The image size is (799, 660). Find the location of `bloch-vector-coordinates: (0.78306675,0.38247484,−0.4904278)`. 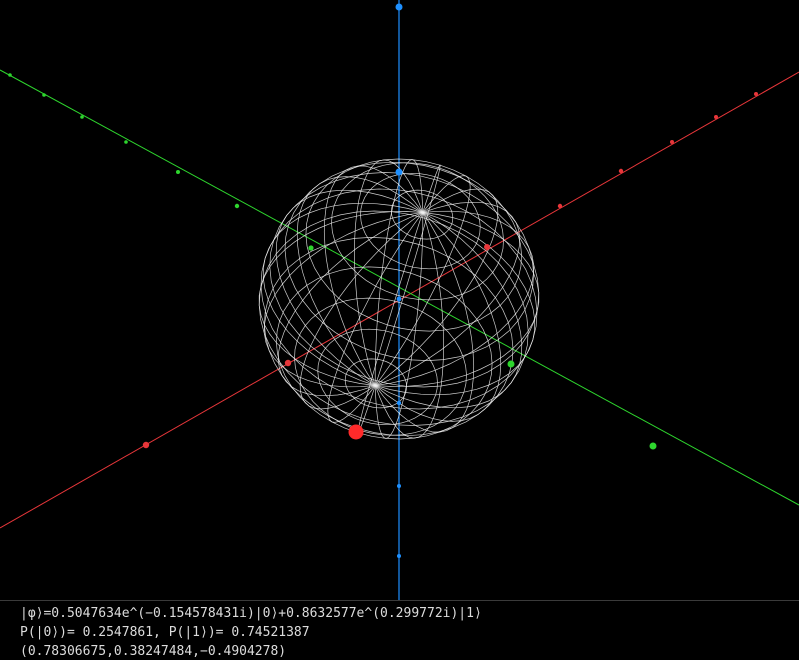

bloch-vector-coordinates: (0.78306675,0.38247484,−0.4904278) is located at coordinates (153, 651).